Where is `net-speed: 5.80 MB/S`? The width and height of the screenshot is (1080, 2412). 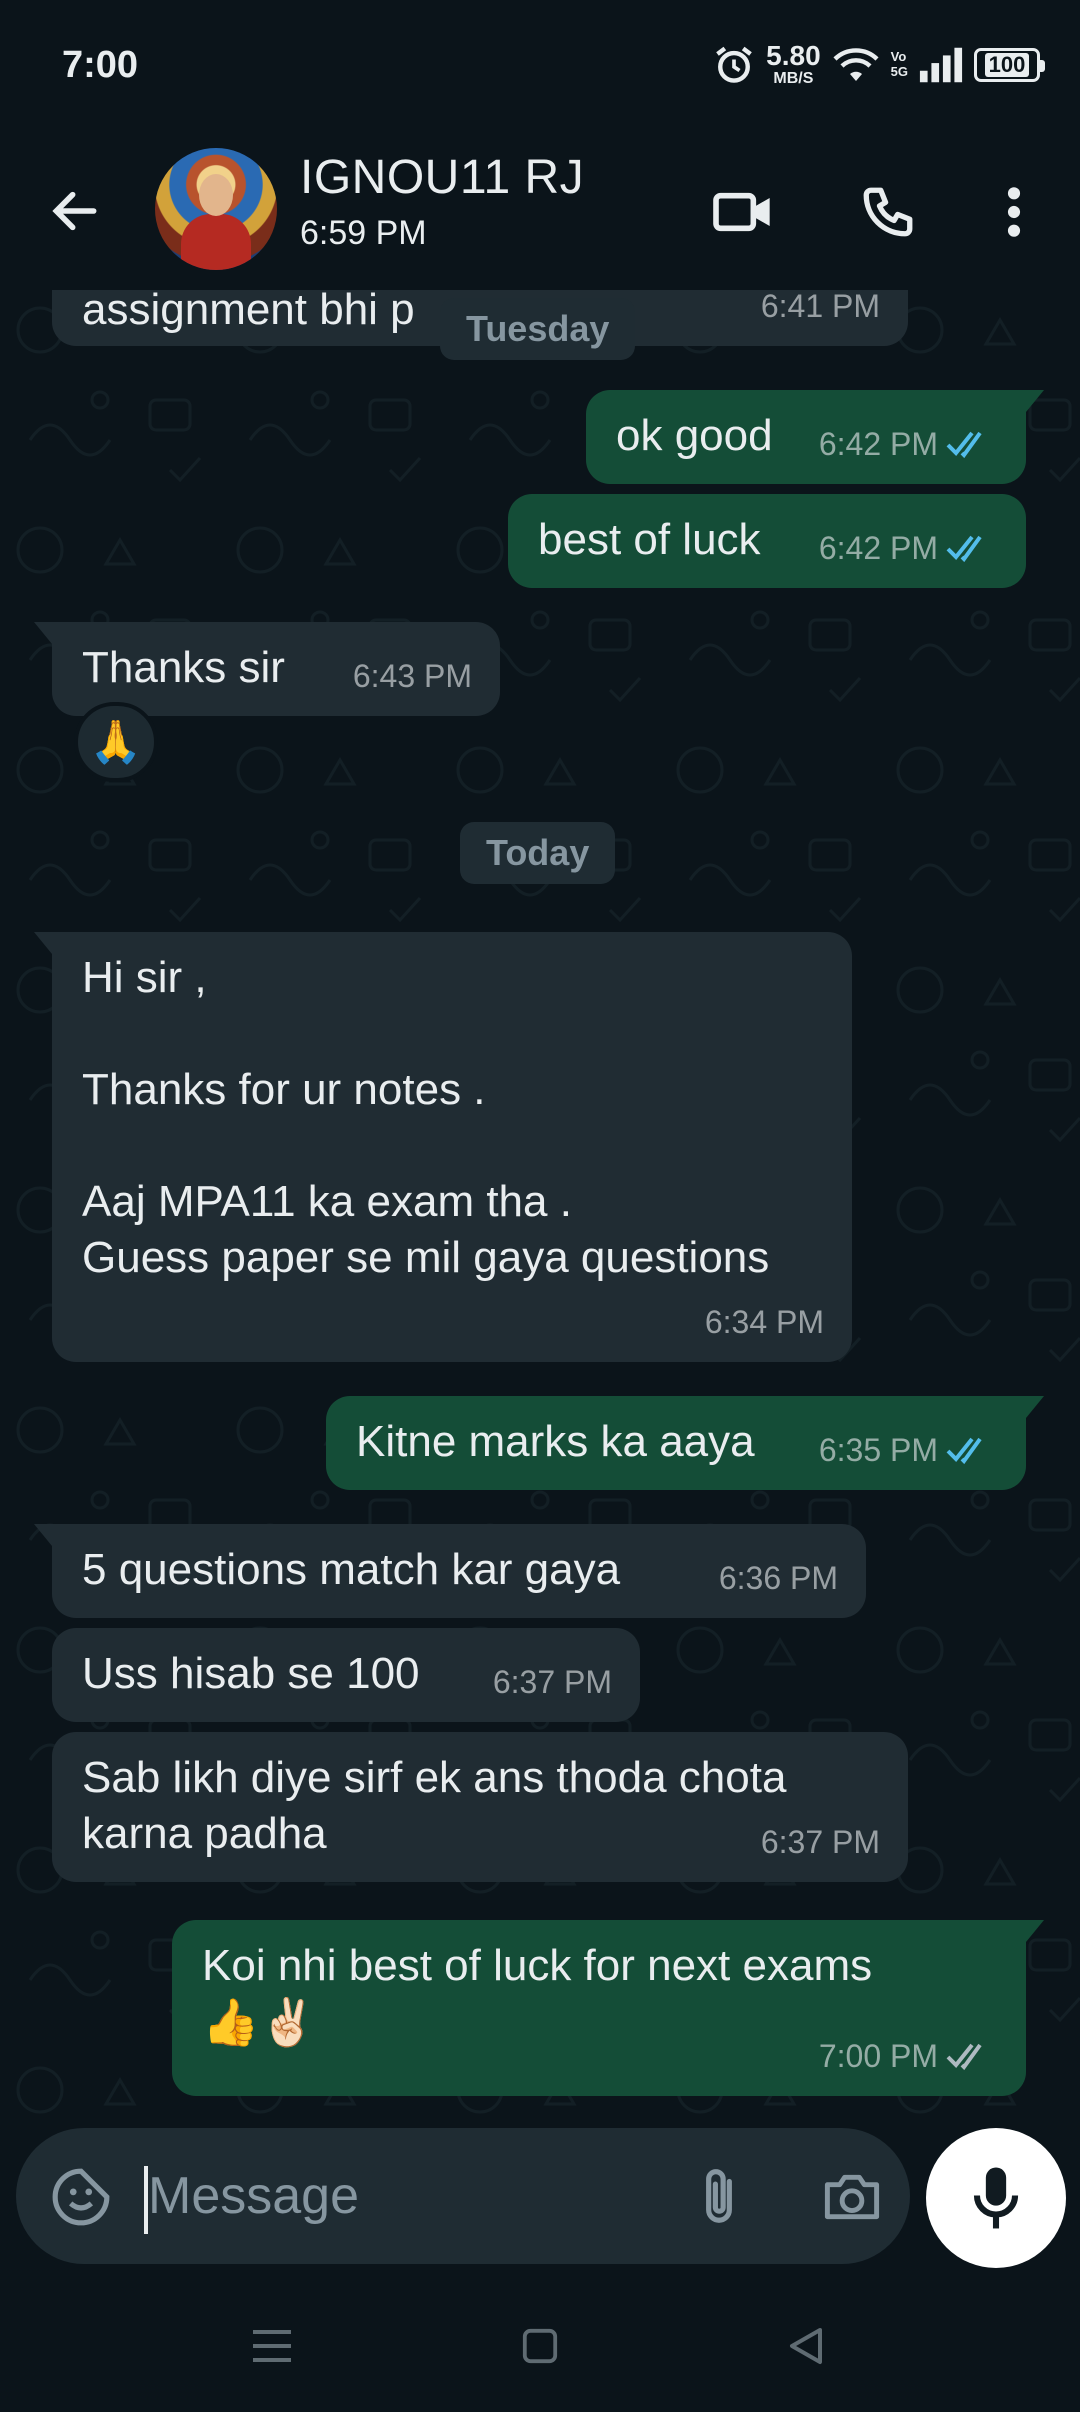
net-speed: 5.80 MB/S is located at coordinates (793, 64).